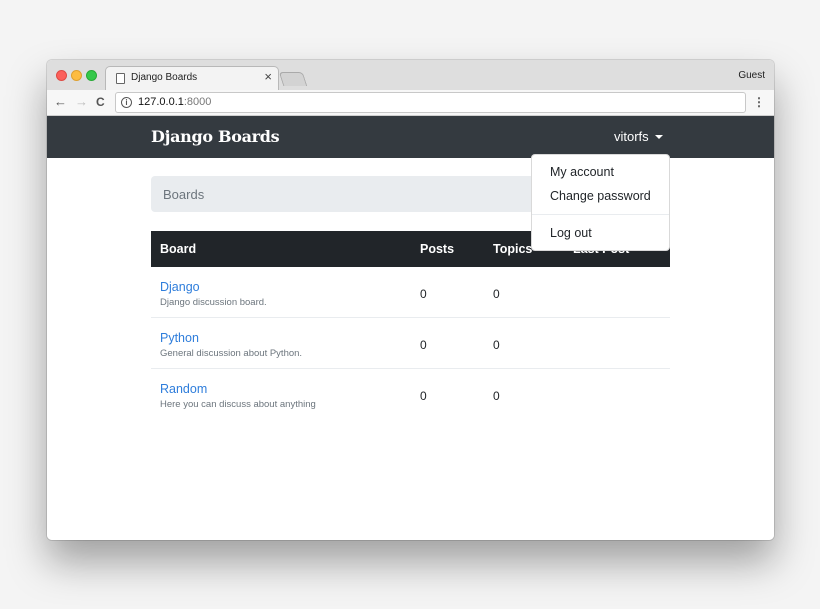 The height and width of the screenshot is (609, 820). What do you see at coordinates (184, 194) in the screenshot?
I see `breadcrumb-item-boards: Boards` at bounding box center [184, 194].